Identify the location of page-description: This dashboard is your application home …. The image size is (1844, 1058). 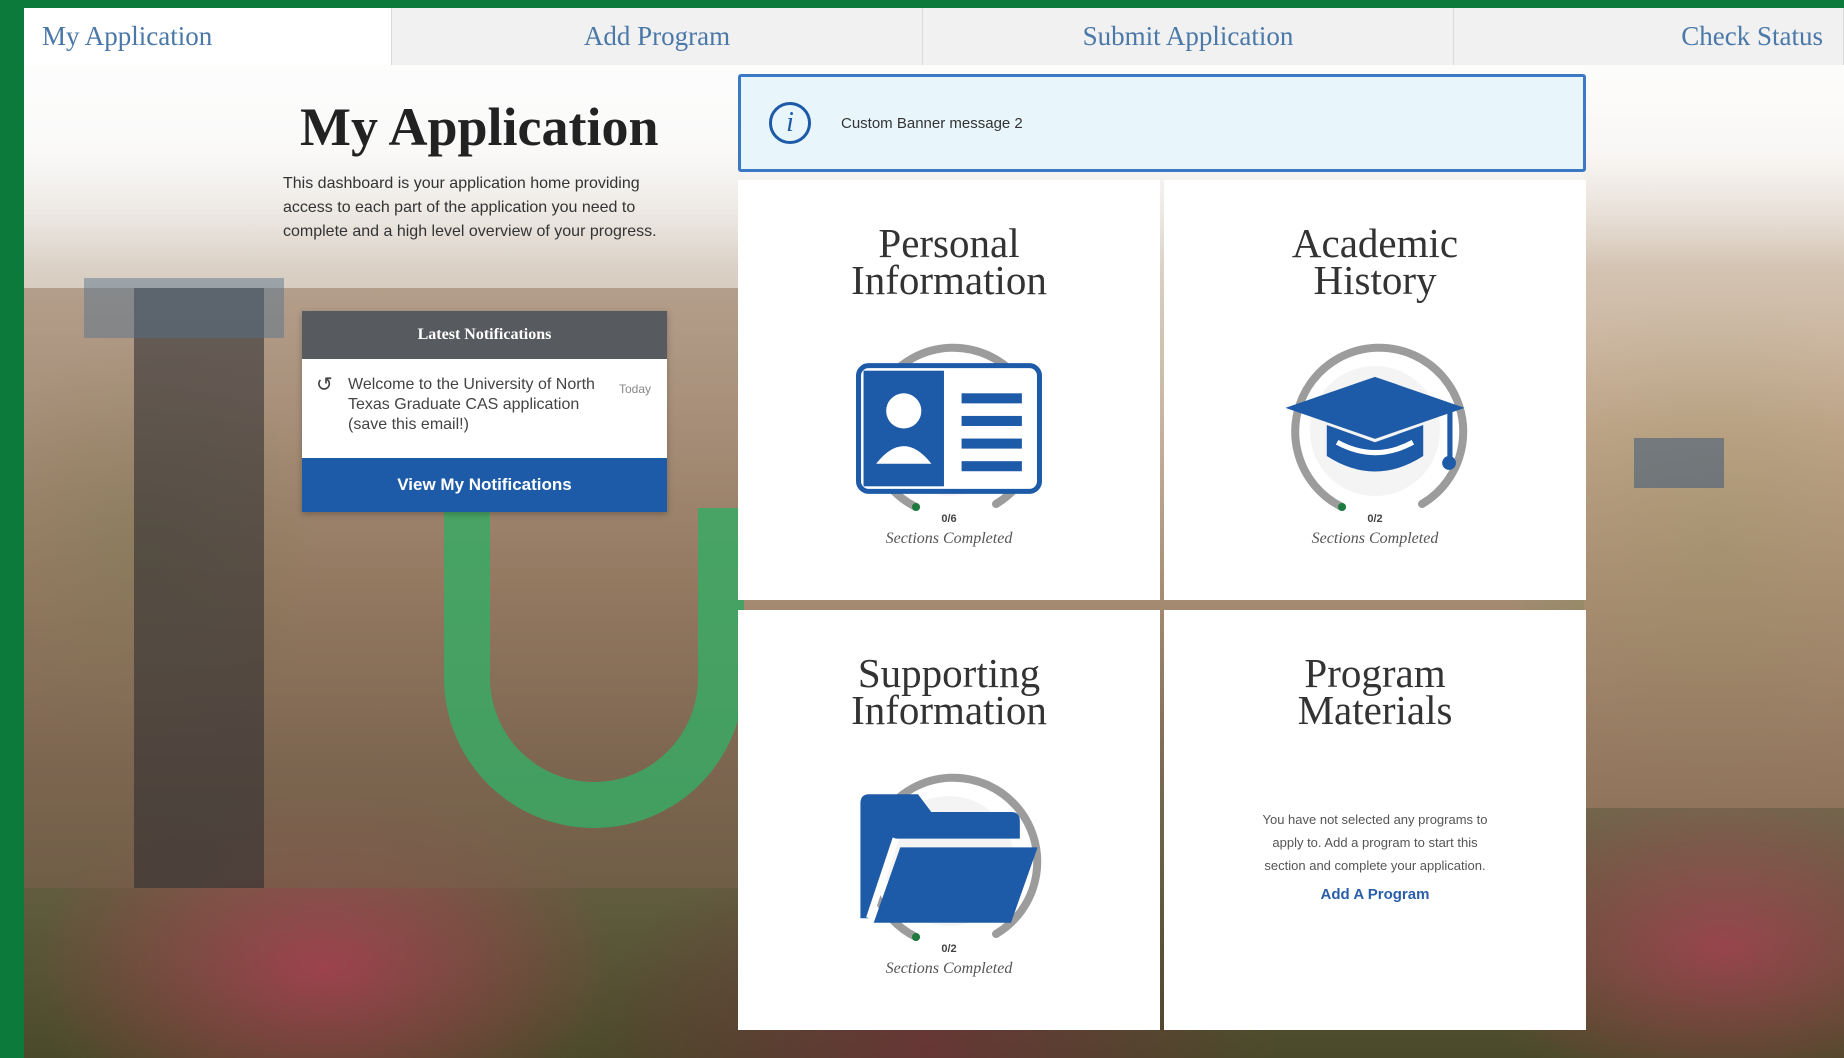
(470, 207).